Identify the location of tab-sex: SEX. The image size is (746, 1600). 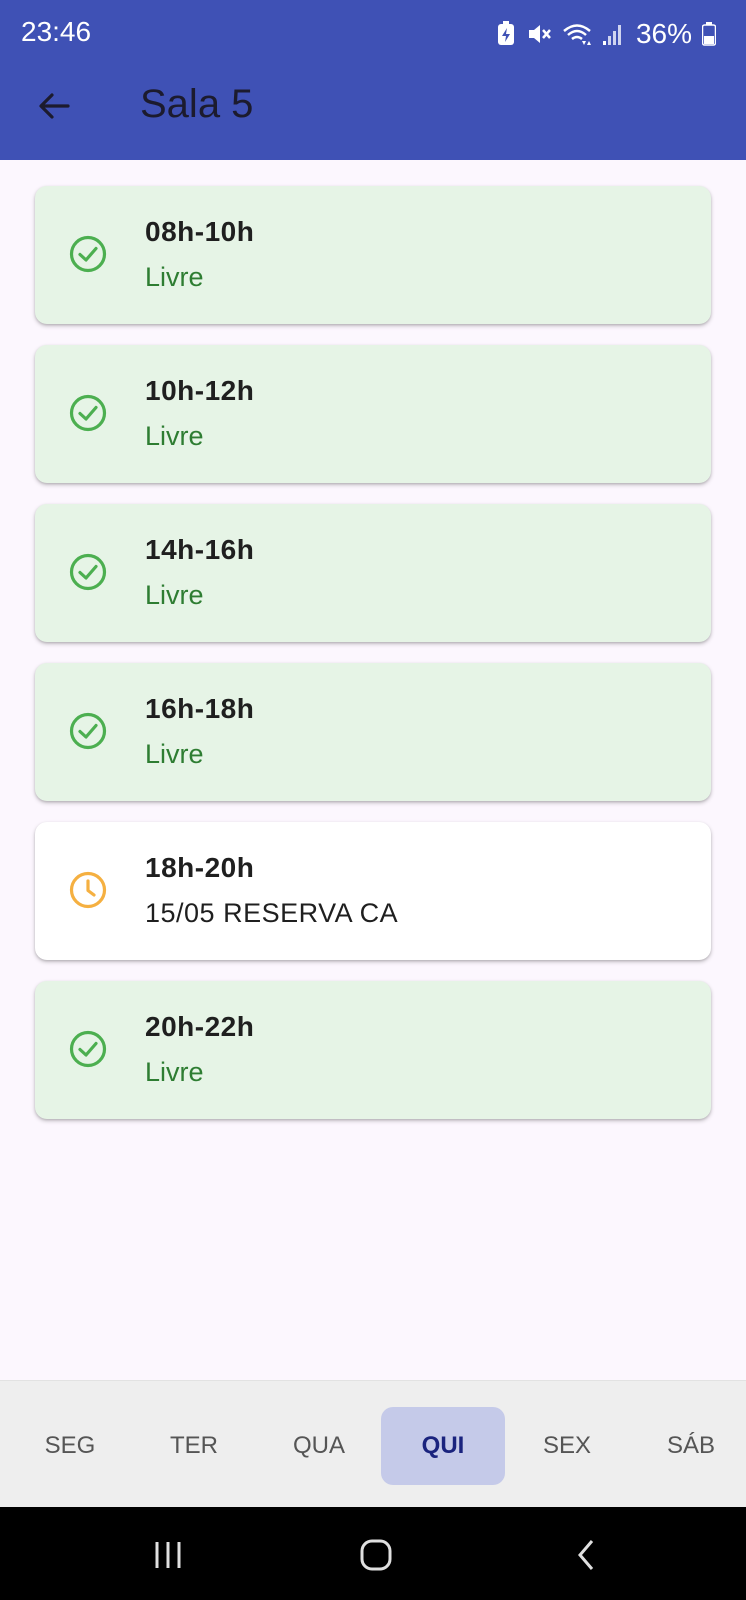
(567, 1446).